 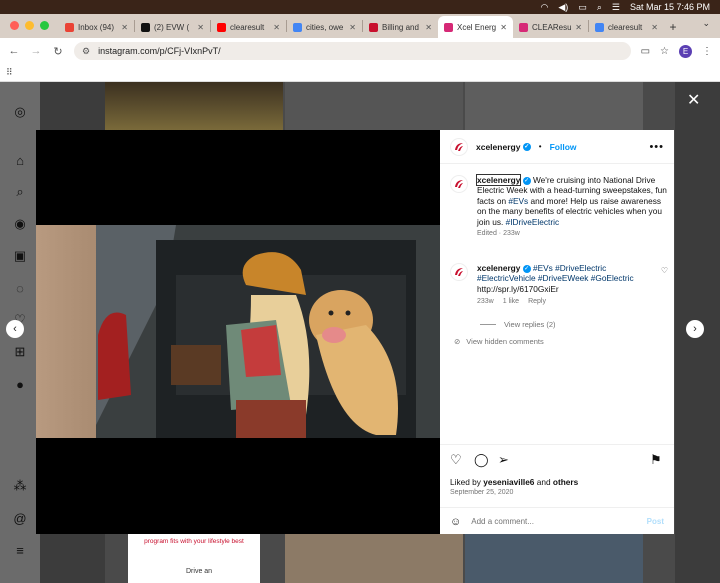 What do you see at coordinates (616, 7) in the screenshot?
I see `control-center-icon: ☰` at bounding box center [616, 7].